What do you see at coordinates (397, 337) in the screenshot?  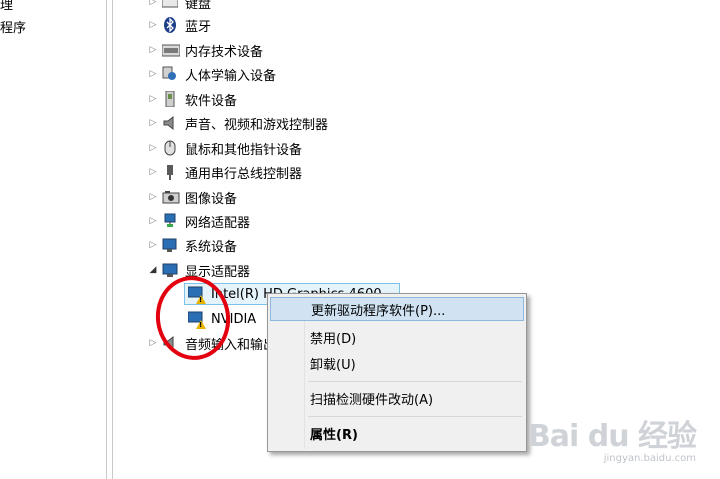 I see `menu-item-disable: 禁用(D)` at bounding box center [397, 337].